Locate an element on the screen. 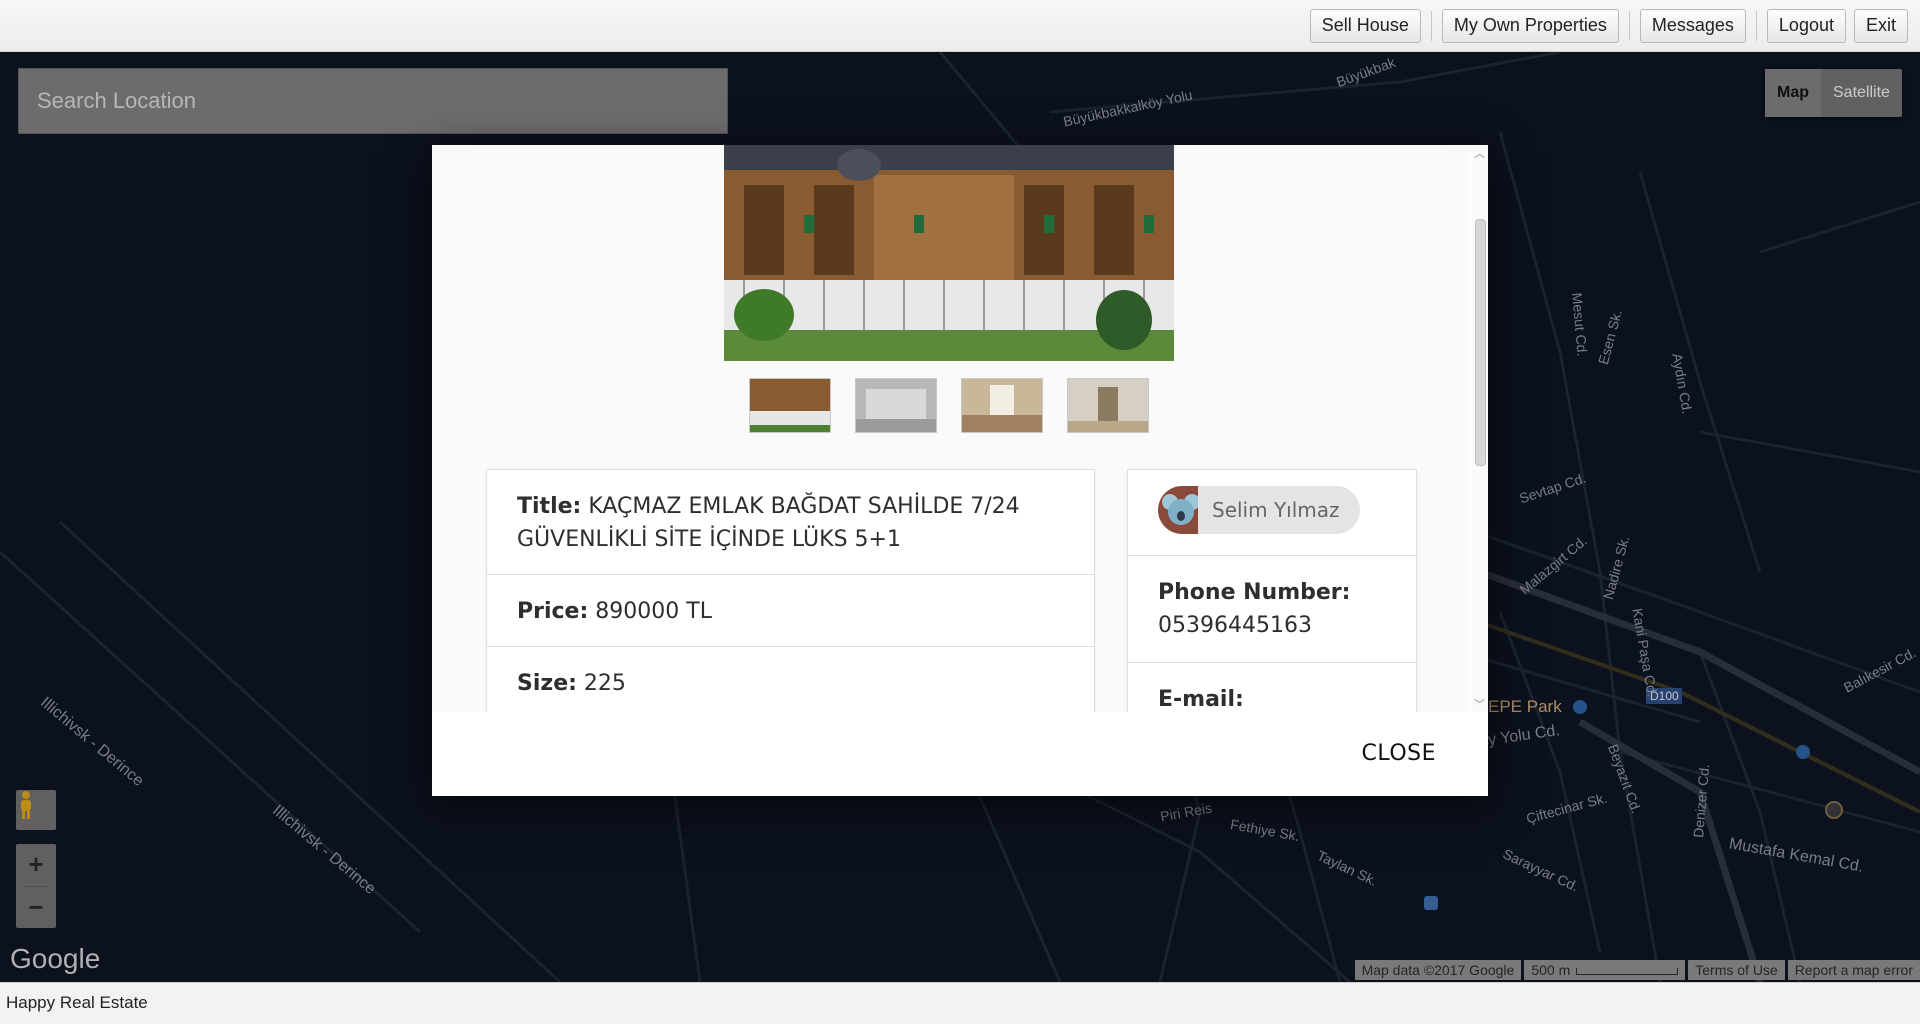 The width and height of the screenshot is (1920, 1024). app-name: Happy Real Estate is located at coordinates (77, 1002).